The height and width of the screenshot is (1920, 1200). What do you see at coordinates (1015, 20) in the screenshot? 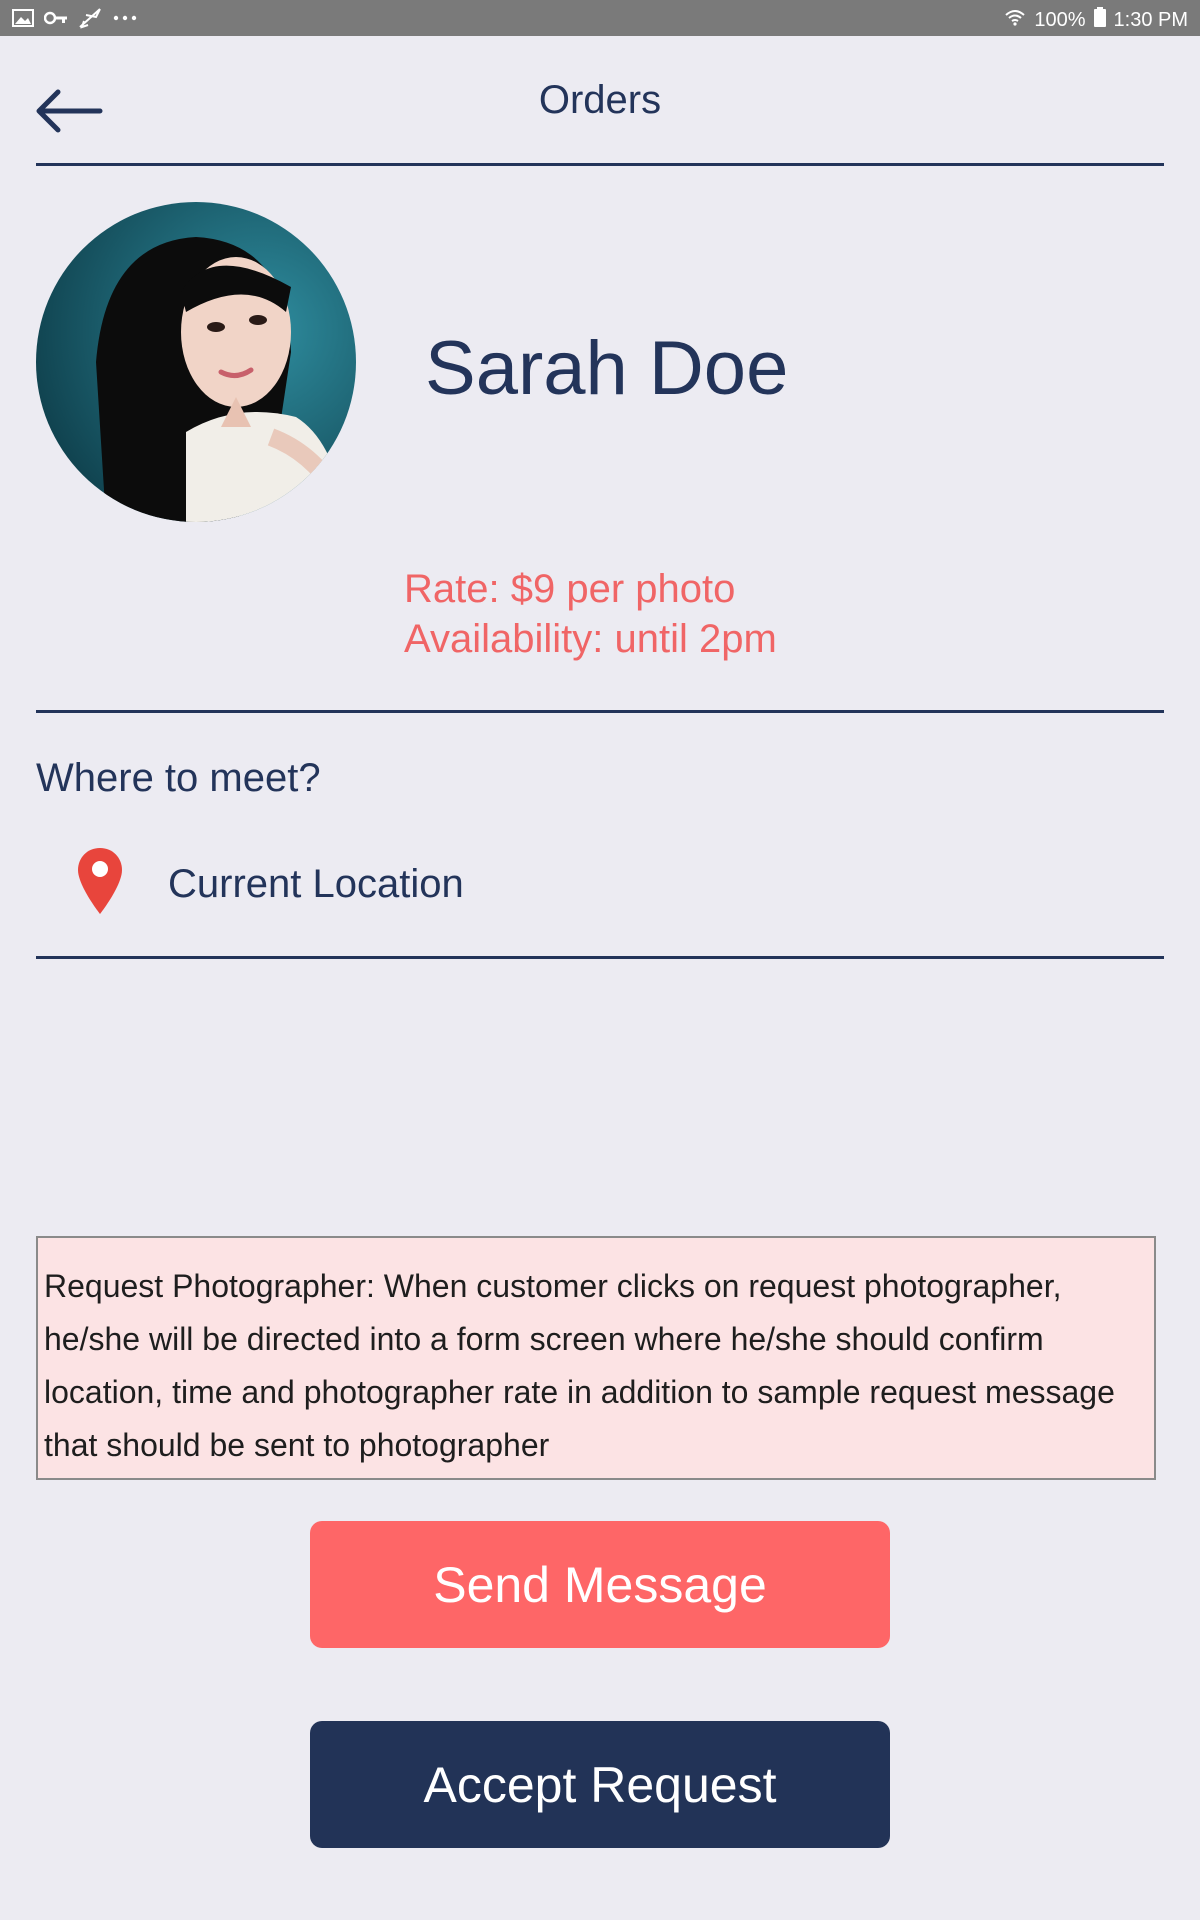
I see `wifi-icon` at bounding box center [1015, 20].